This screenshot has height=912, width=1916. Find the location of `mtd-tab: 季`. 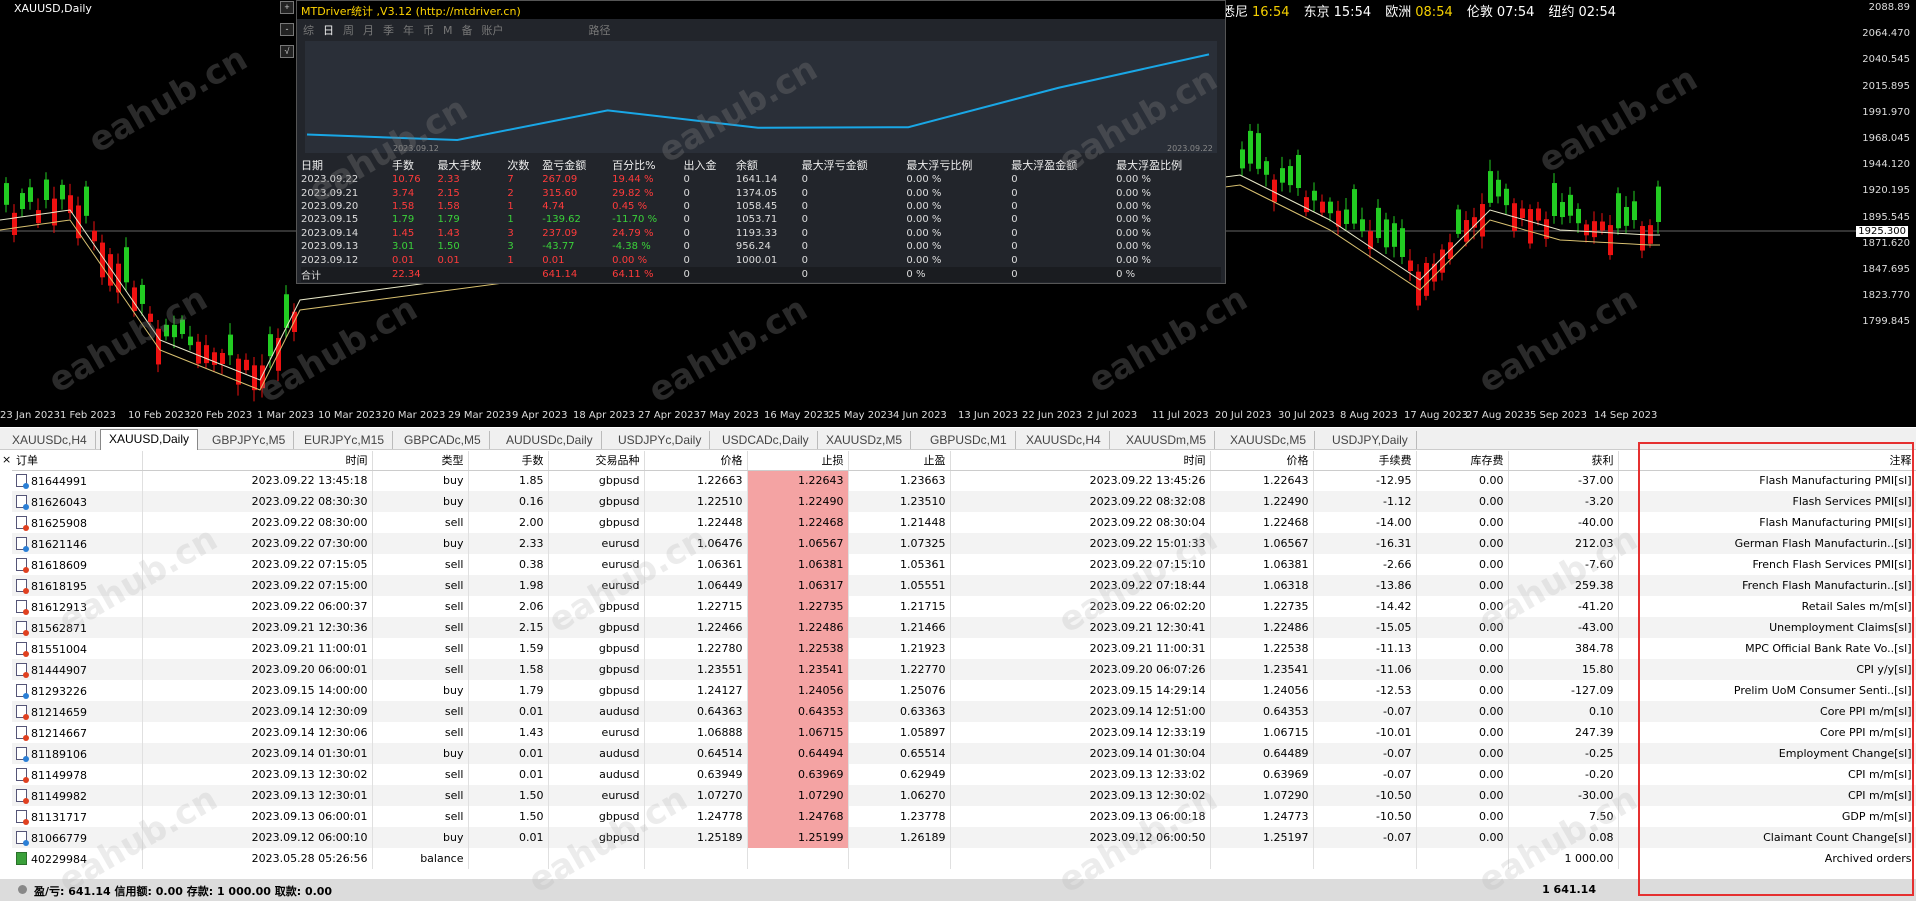

mtd-tab: 季 is located at coordinates (388, 30).